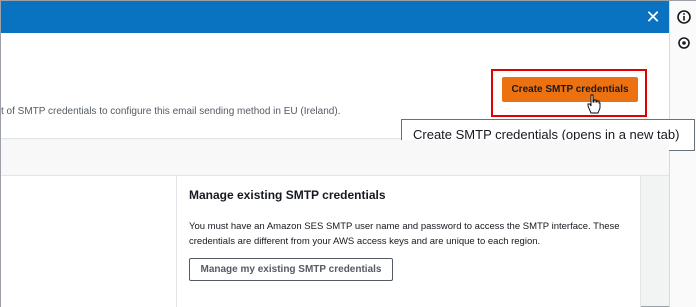  What do you see at coordinates (594, 104) in the screenshot?
I see `hand-cursor-icon` at bounding box center [594, 104].